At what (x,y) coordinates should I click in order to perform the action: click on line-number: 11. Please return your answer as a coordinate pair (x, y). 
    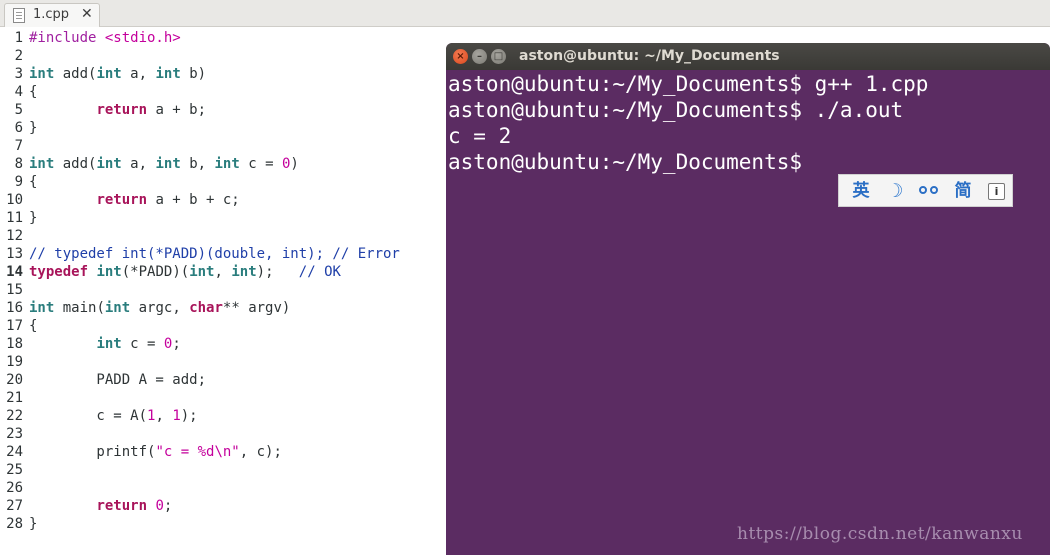
    Looking at the image, I should click on (14, 218).